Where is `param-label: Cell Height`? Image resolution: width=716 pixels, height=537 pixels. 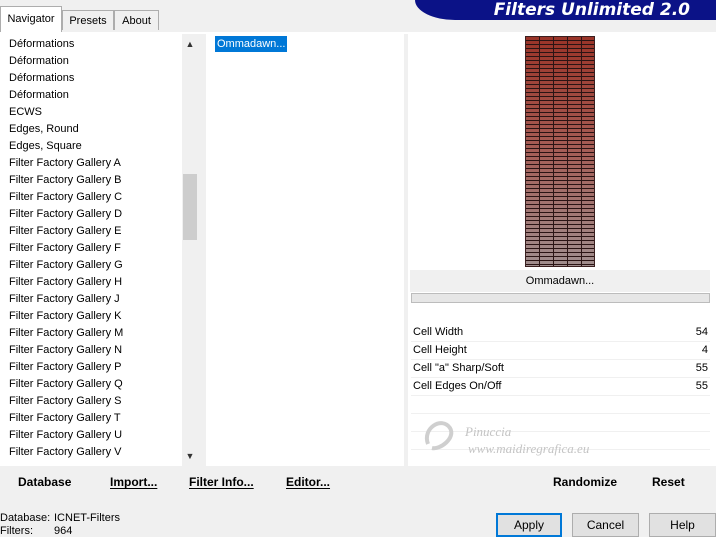
param-label: Cell Height is located at coordinates (440, 350).